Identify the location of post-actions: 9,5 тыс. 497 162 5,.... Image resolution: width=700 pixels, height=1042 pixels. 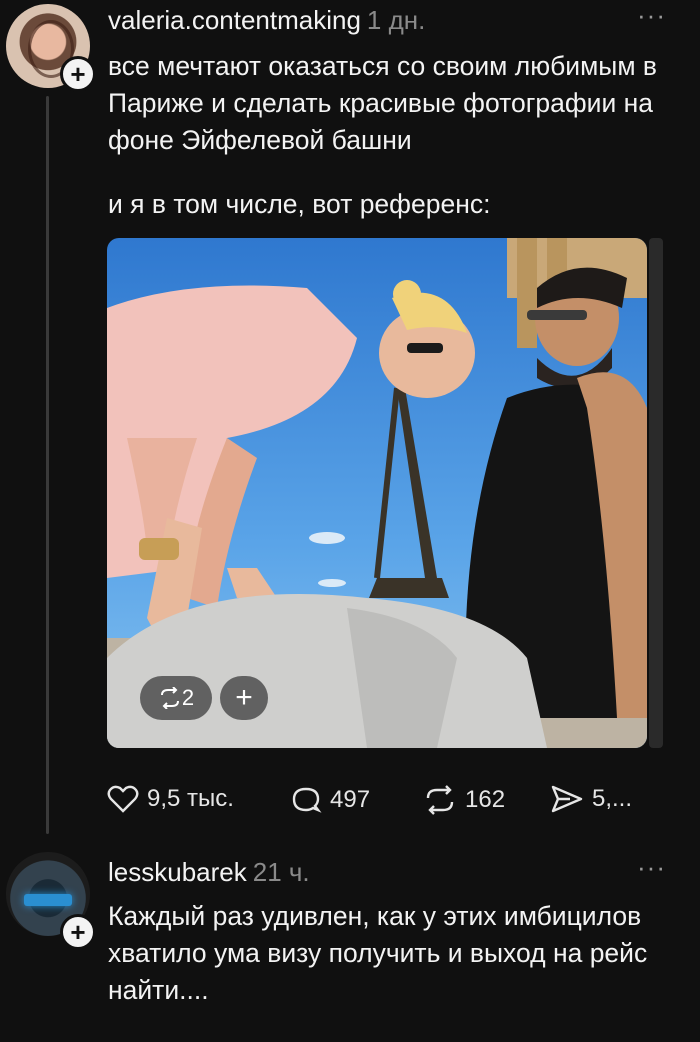
(383, 804).